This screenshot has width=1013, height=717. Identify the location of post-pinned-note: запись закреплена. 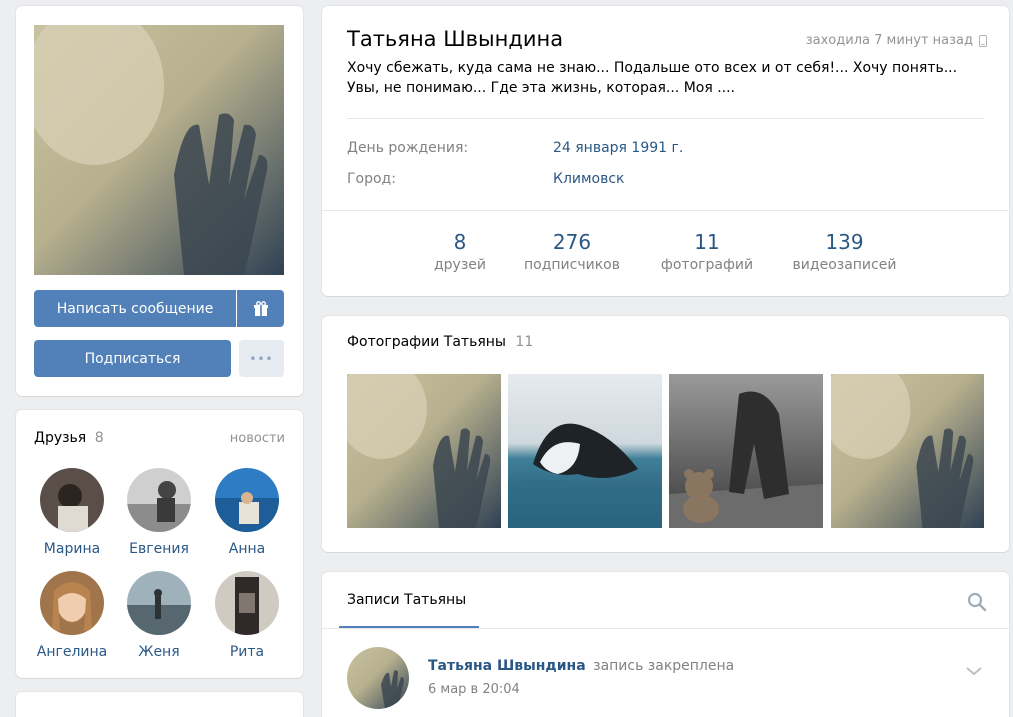
(664, 666).